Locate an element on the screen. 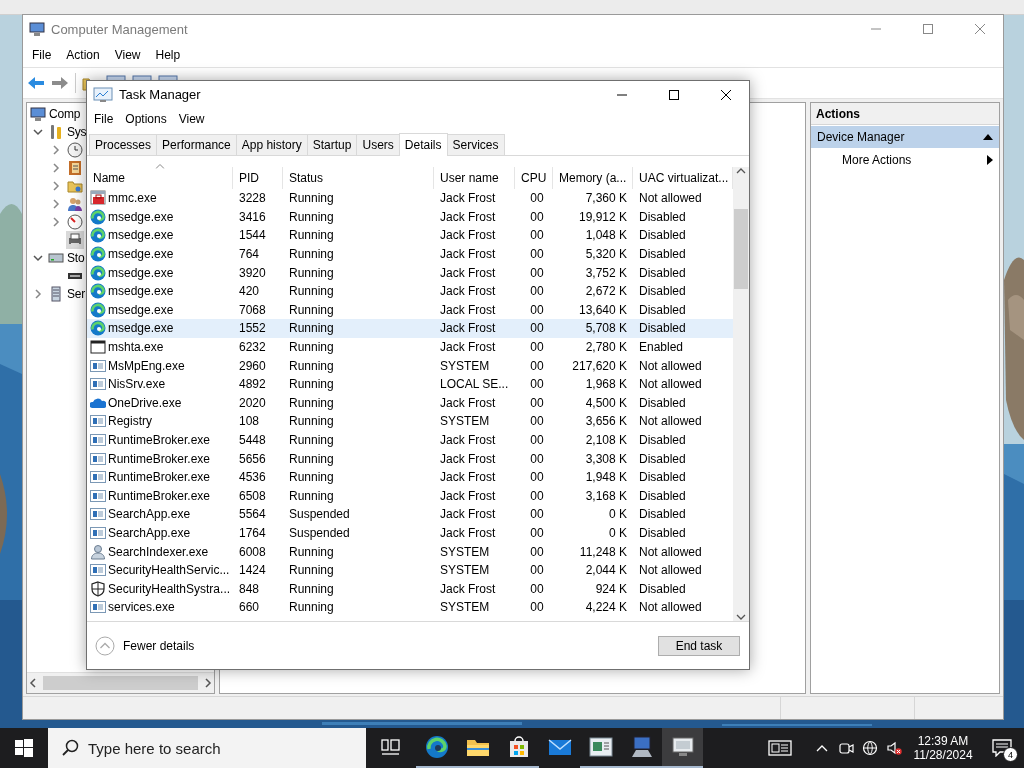 The image size is (1024, 768). maximize-icon is located at coordinates (674, 94).